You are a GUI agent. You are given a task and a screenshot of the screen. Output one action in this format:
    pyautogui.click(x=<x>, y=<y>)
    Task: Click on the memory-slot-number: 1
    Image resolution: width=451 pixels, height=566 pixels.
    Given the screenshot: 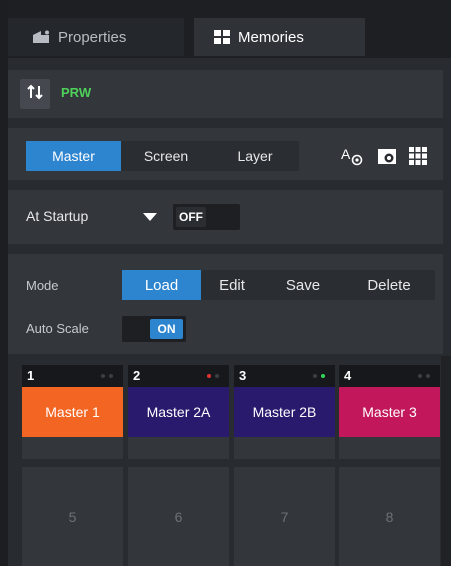 What is the action you would take?
    pyautogui.click(x=31, y=375)
    